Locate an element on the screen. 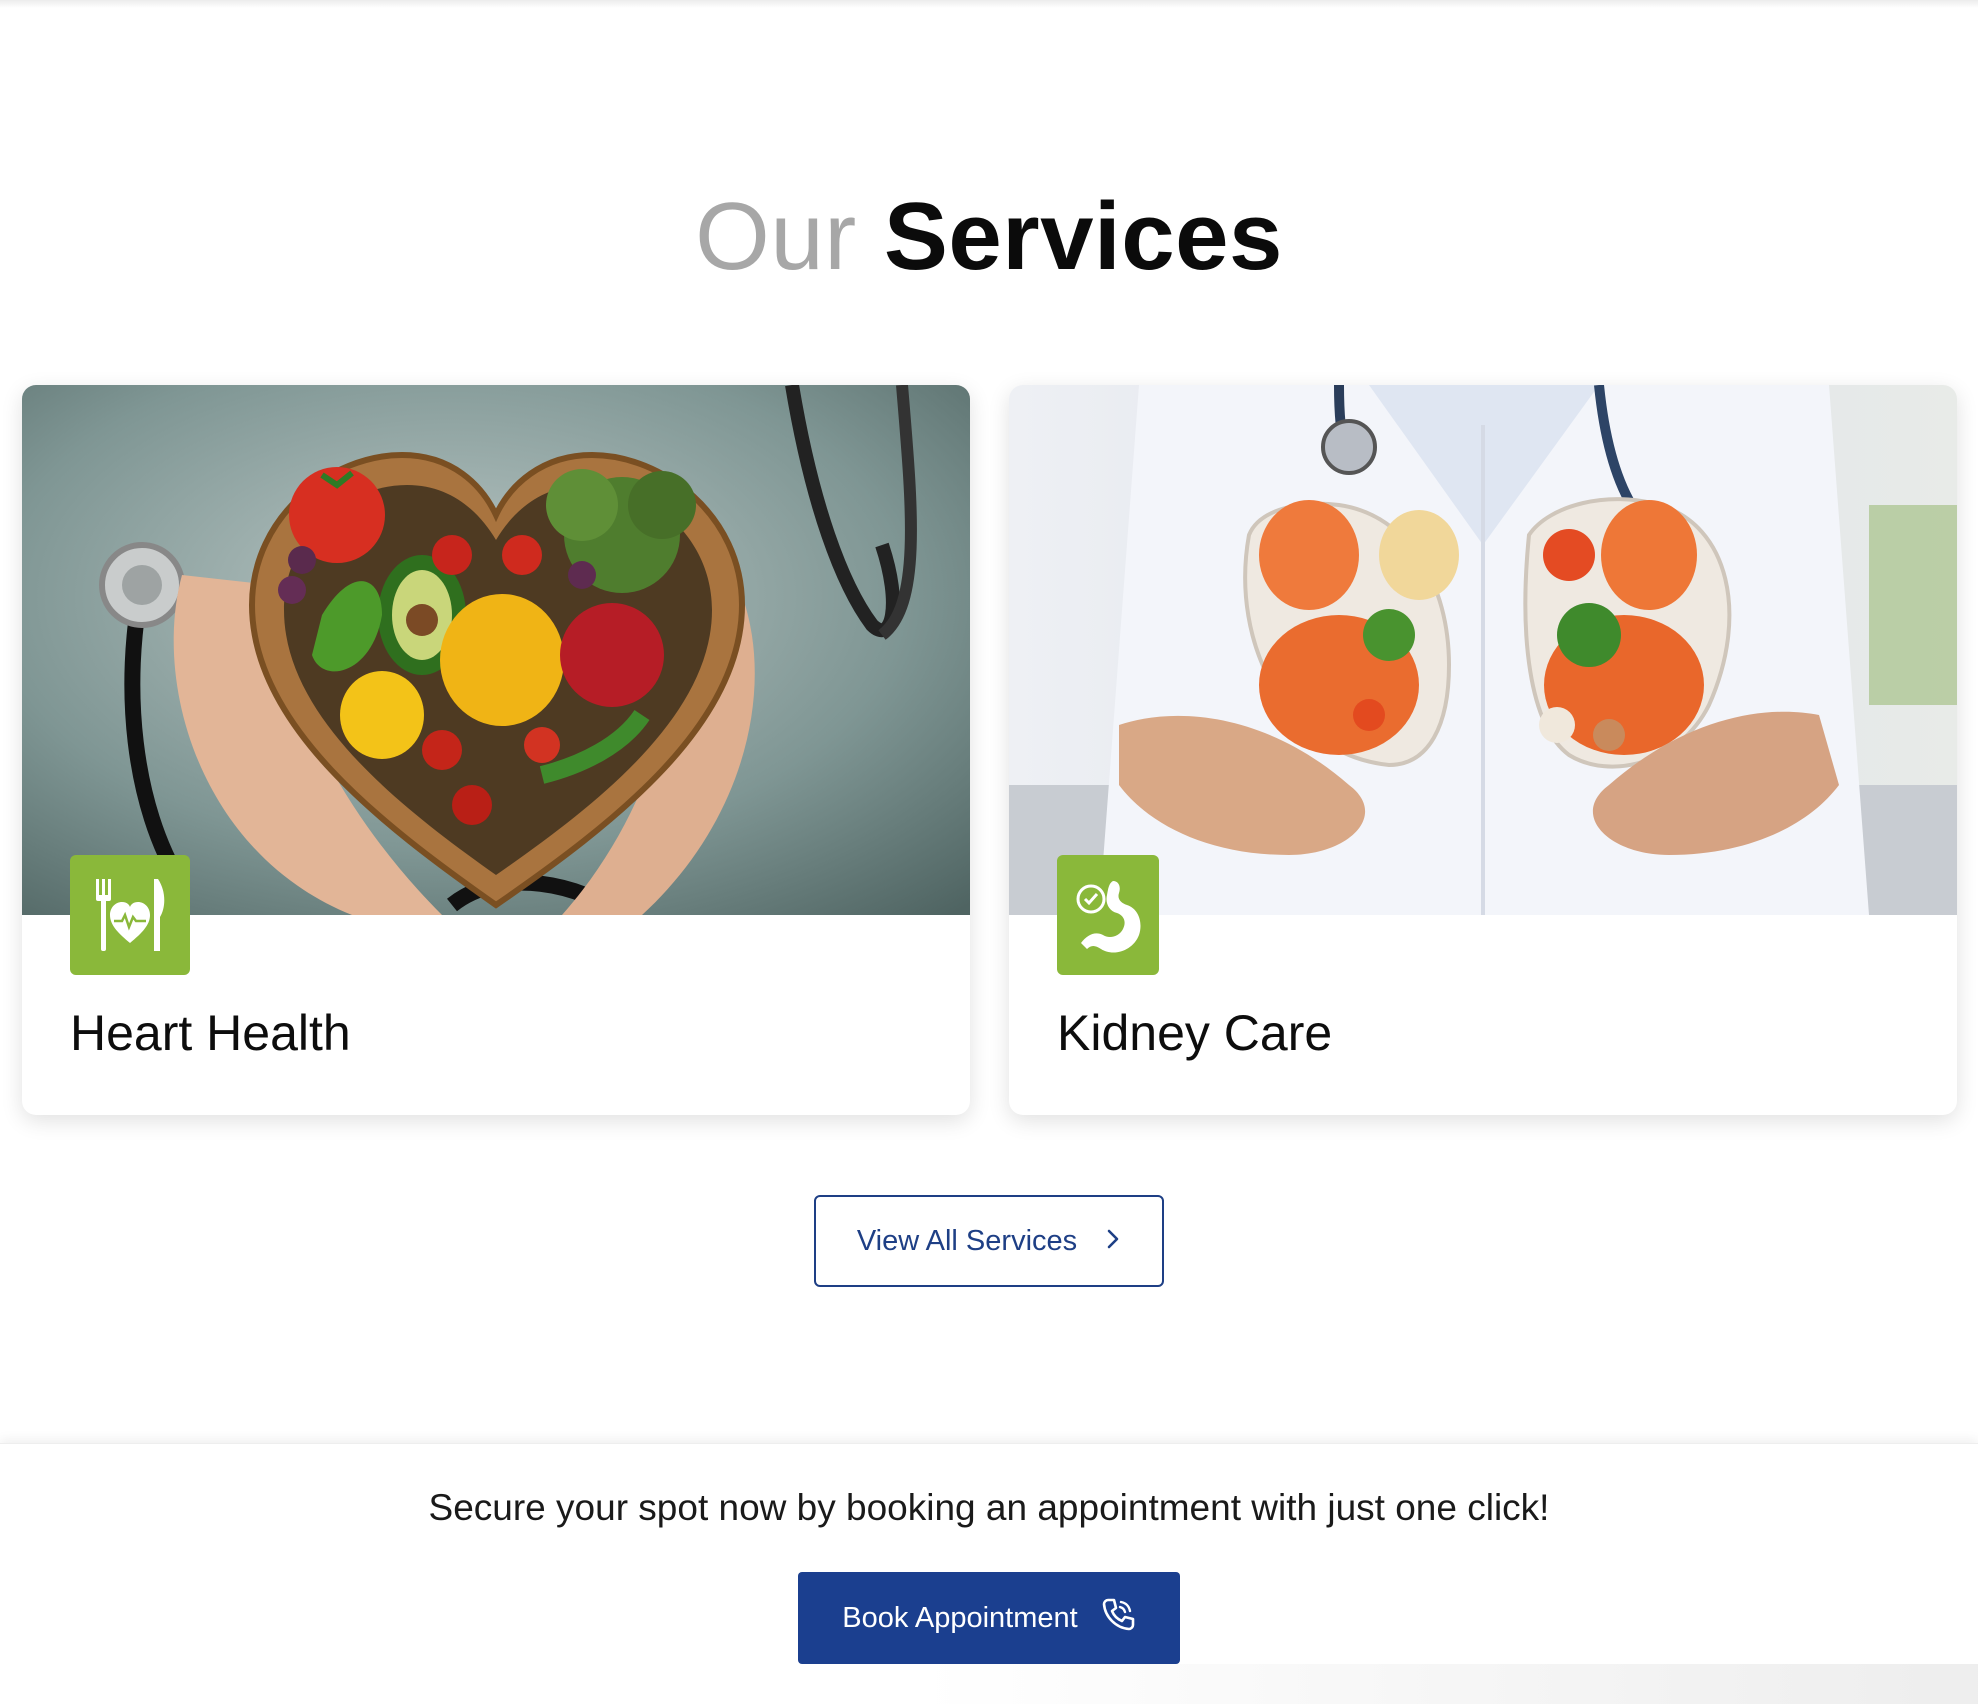 This screenshot has height=1704, width=1978. chevron-right-icon is located at coordinates (1113, 1241).